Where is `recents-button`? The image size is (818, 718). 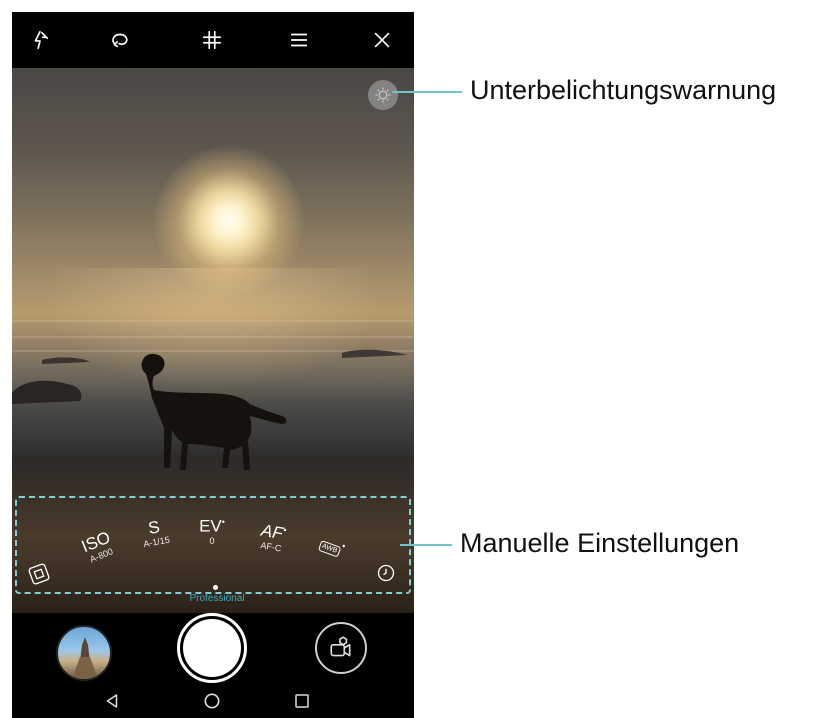
recents-button is located at coordinates (302, 701).